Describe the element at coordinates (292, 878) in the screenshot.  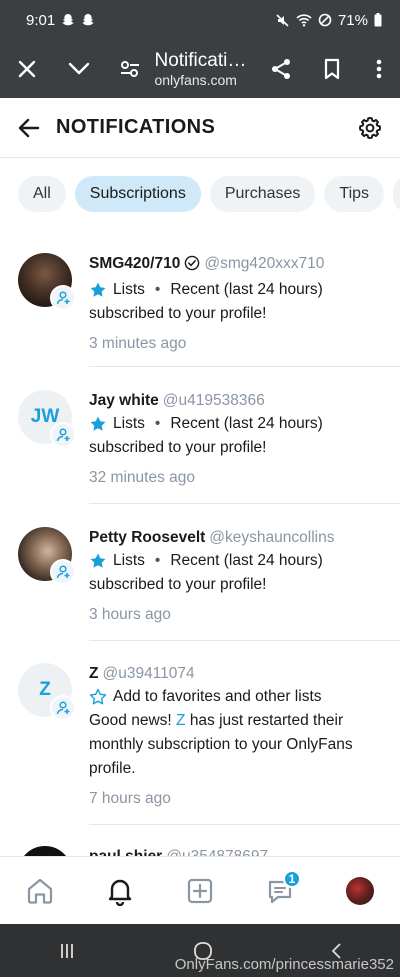
I see `messages-badge: 1` at that location.